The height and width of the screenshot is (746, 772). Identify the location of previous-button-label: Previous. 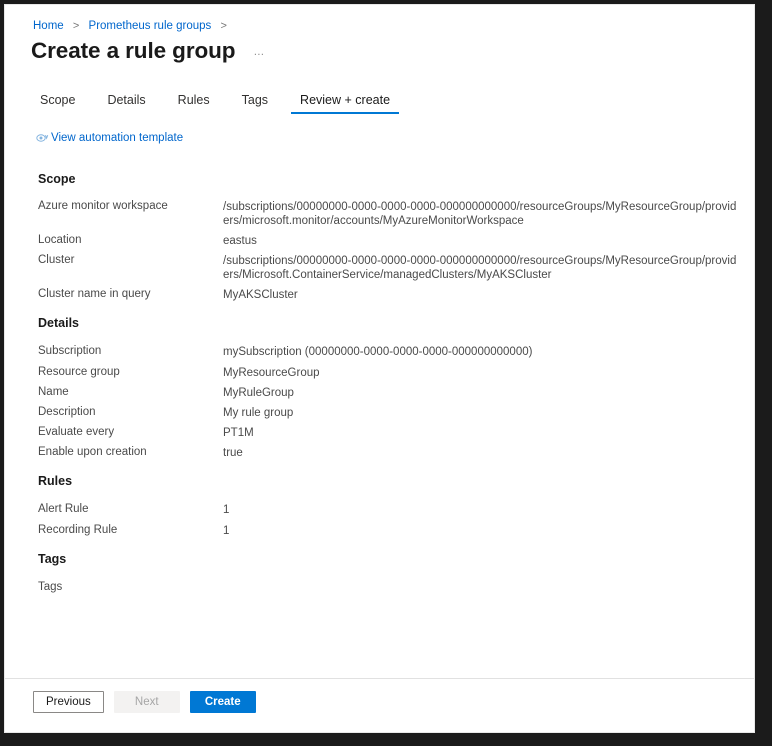
(68, 702).